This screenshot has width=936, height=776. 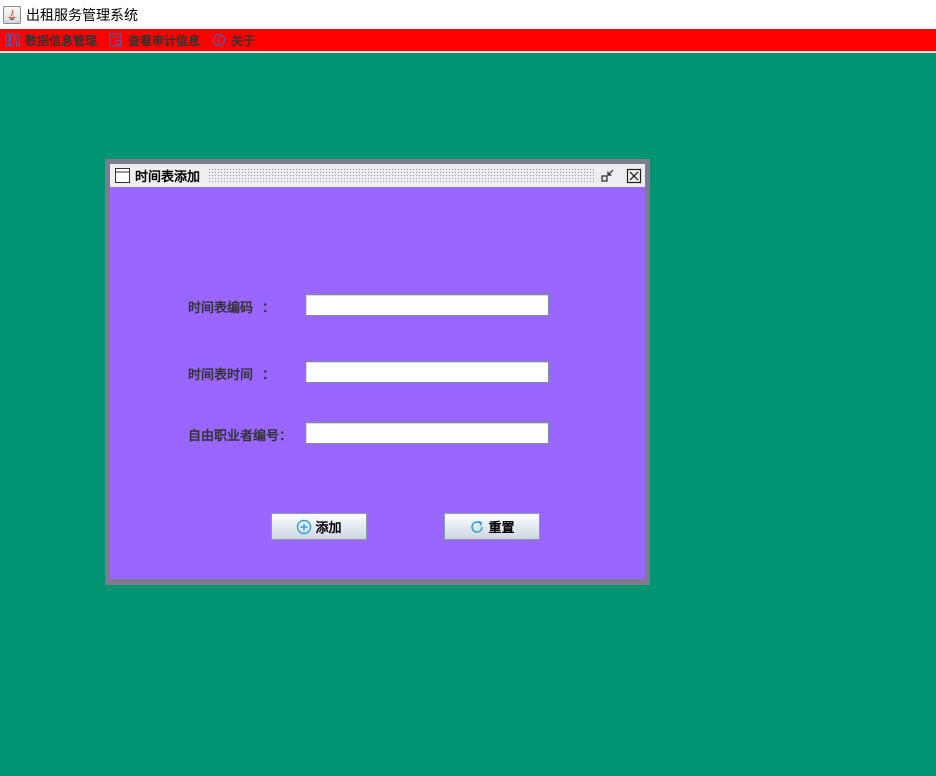 What do you see at coordinates (232, 308) in the screenshot?
I see `timetable-code-label: 时间表编码 ：` at bounding box center [232, 308].